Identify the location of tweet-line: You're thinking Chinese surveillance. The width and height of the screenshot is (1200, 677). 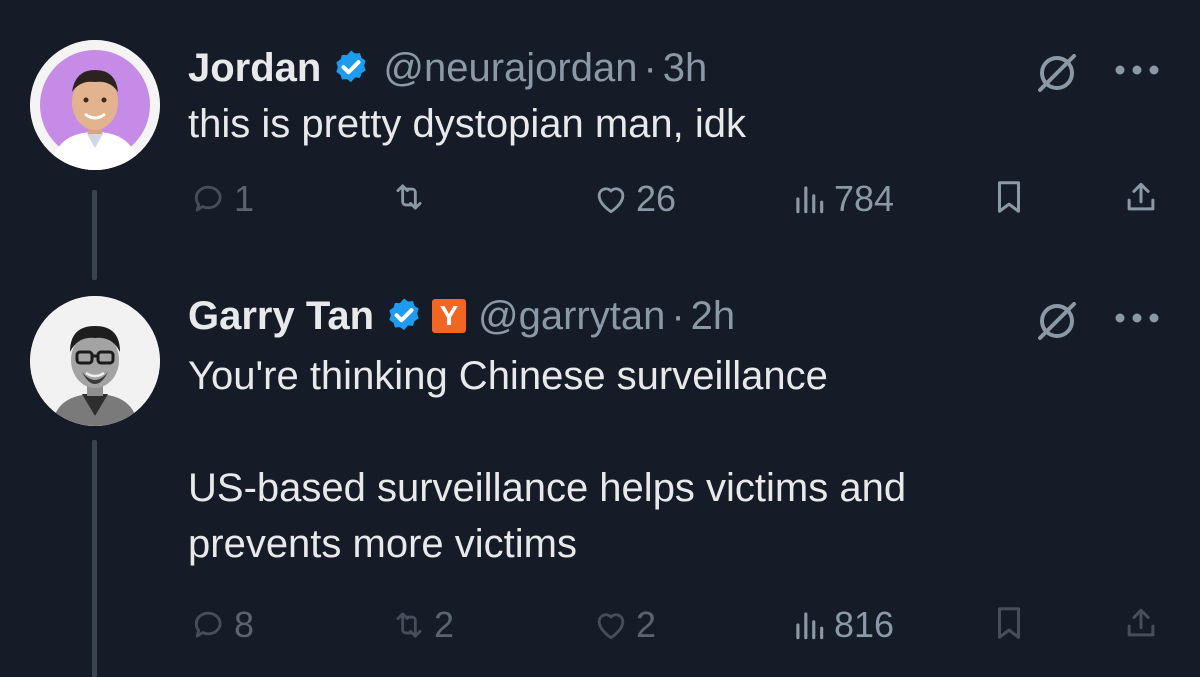
(508, 376).